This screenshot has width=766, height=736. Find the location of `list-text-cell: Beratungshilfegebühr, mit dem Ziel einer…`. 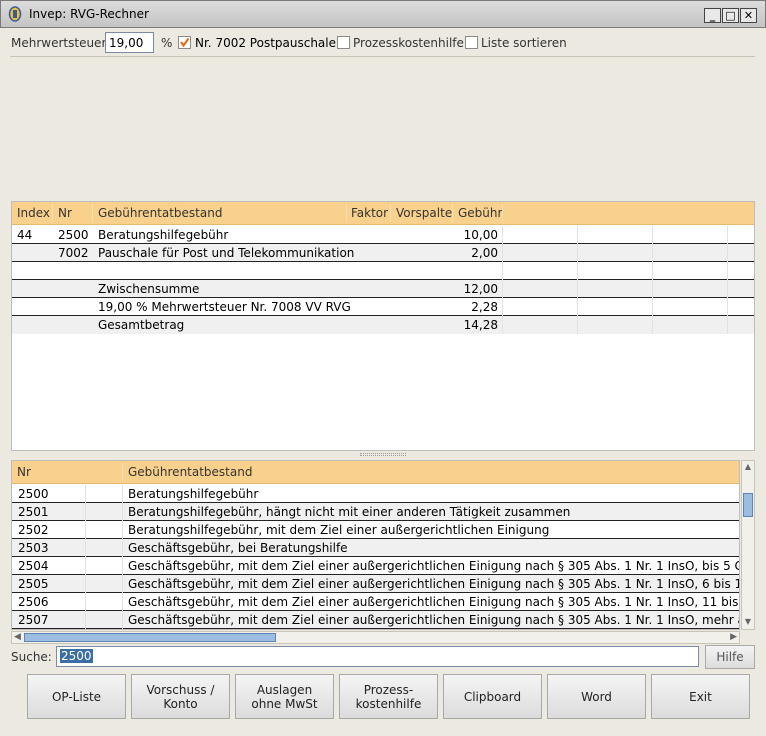

list-text-cell: Beratungshilfegebühr, mit dem Ziel einer… is located at coordinates (339, 530).